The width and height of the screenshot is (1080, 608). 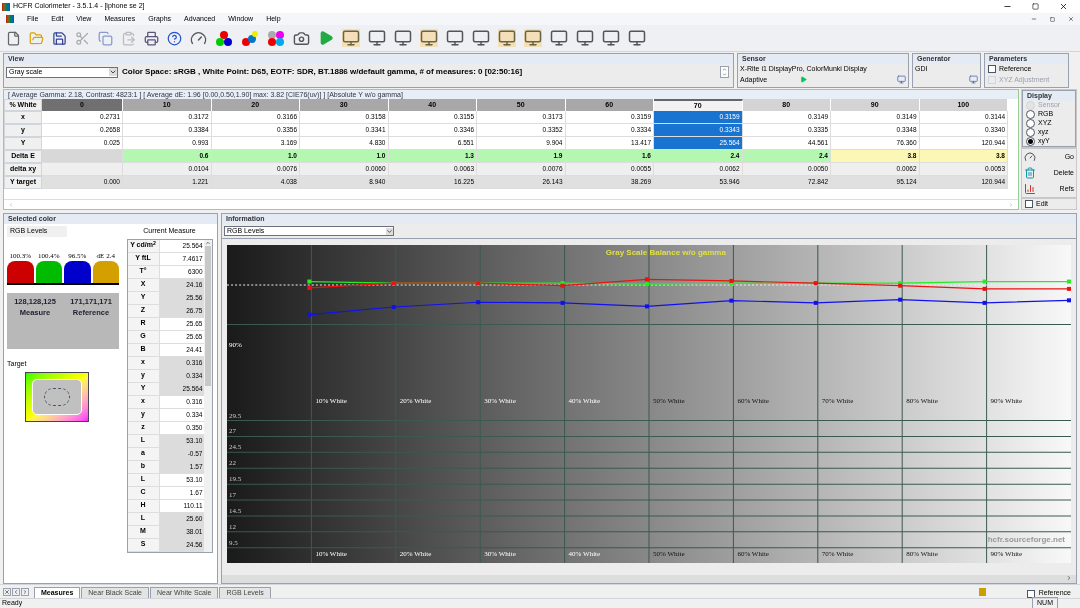 What do you see at coordinates (1035, 6) in the screenshot?
I see `maximize-icon` at bounding box center [1035, 6].